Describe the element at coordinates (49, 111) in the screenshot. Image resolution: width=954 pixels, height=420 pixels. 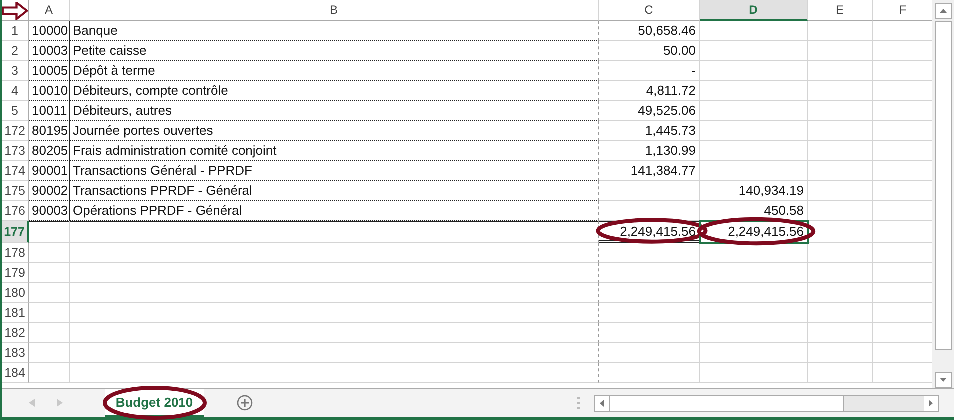
I see `table-cell: 10011` at that location.